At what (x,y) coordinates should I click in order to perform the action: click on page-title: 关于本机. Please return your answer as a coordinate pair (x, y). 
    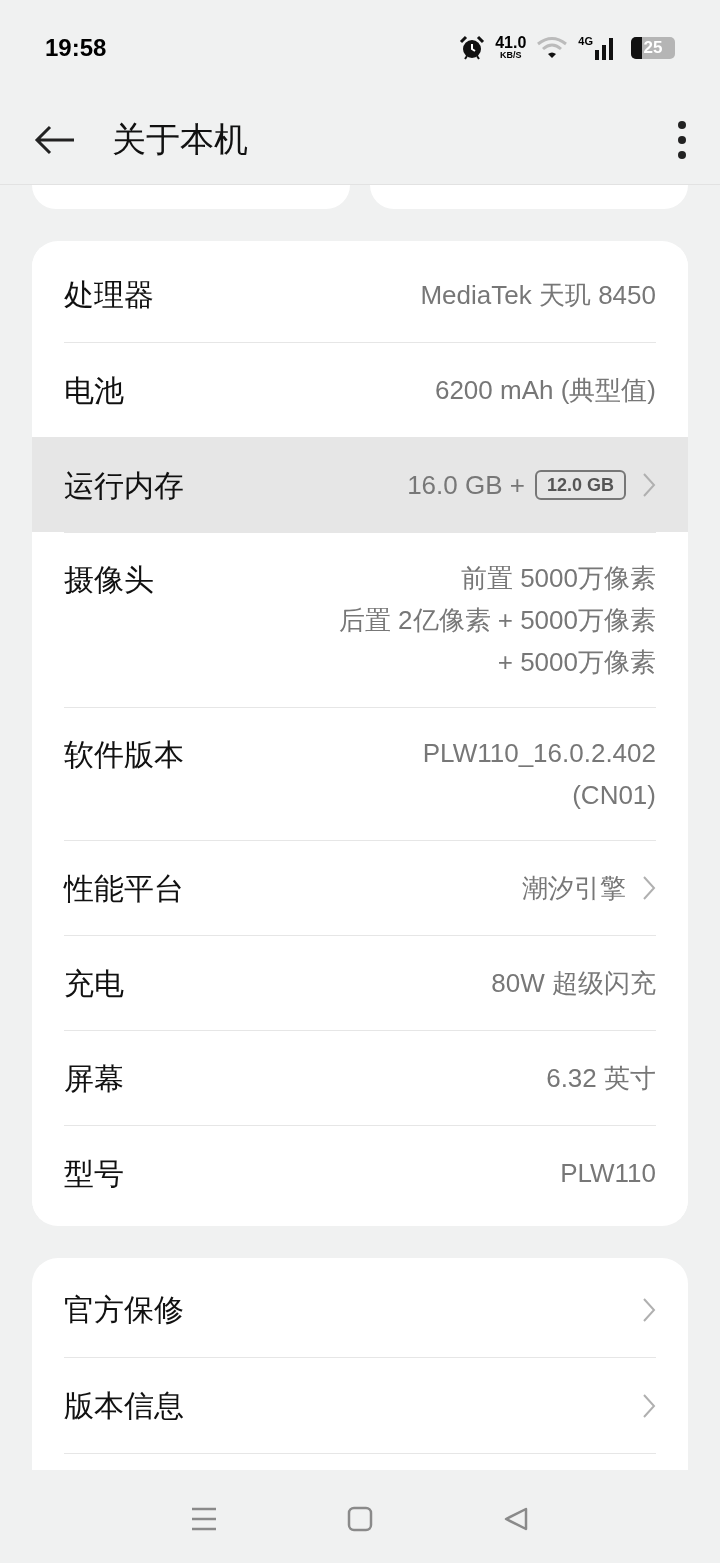
    Looking at the image, I should click on (180, 139).